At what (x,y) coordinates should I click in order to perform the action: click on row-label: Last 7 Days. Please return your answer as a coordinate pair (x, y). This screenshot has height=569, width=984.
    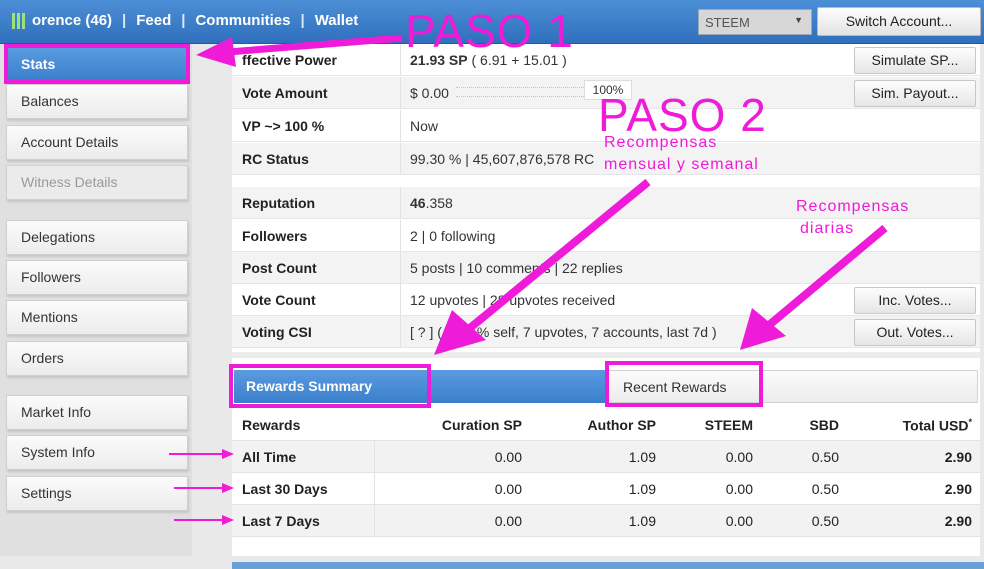
    Looking at the image, I should click on (281, 521).